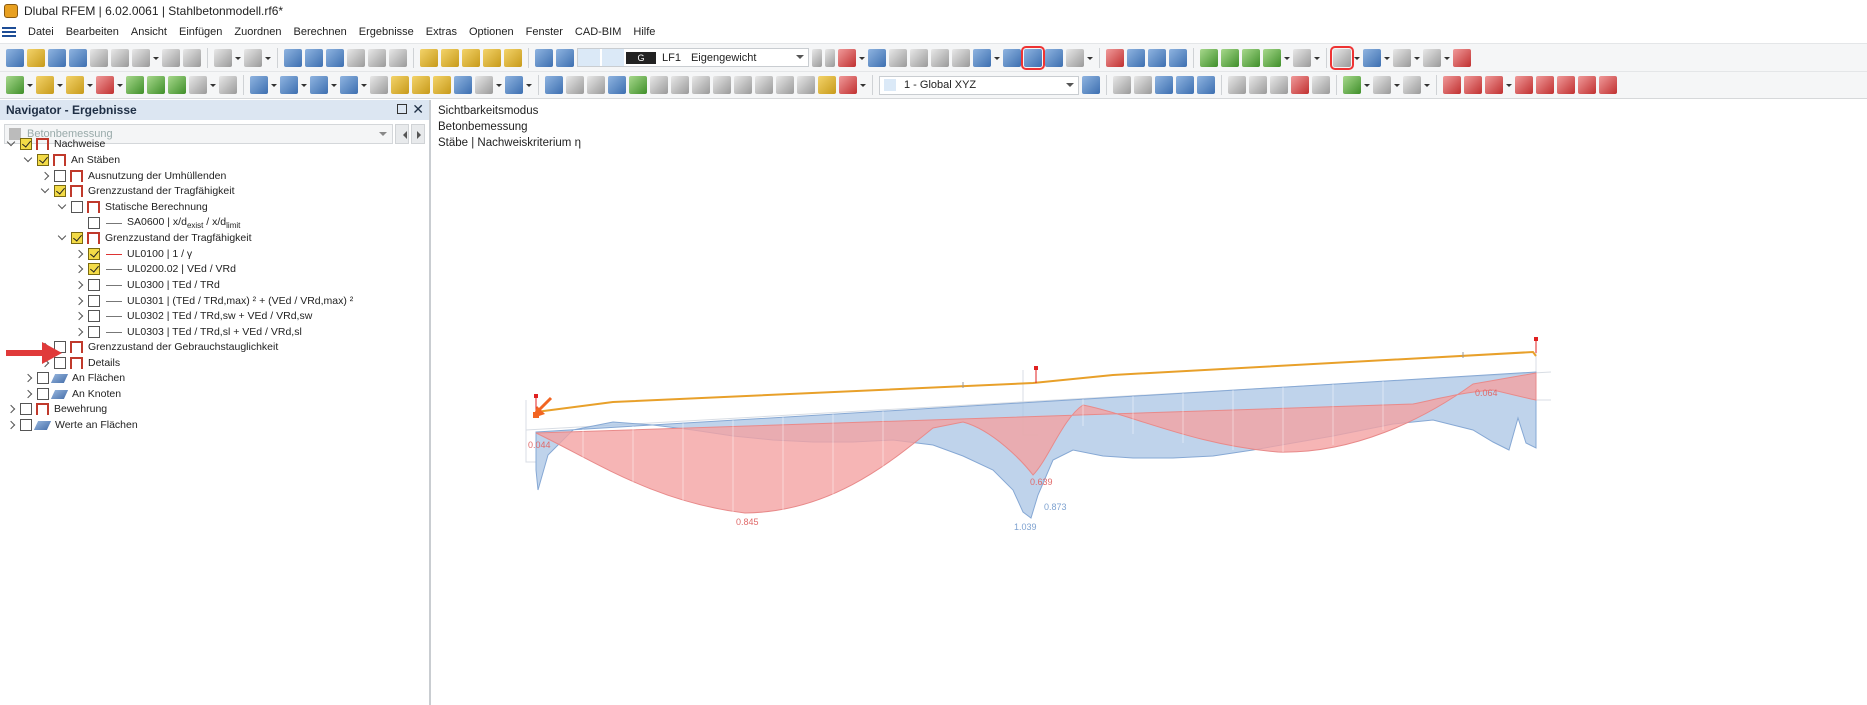  Describe the element at coordinates (71, 394) in the screenshot. I see `tree-item: An Knoten` at that location.